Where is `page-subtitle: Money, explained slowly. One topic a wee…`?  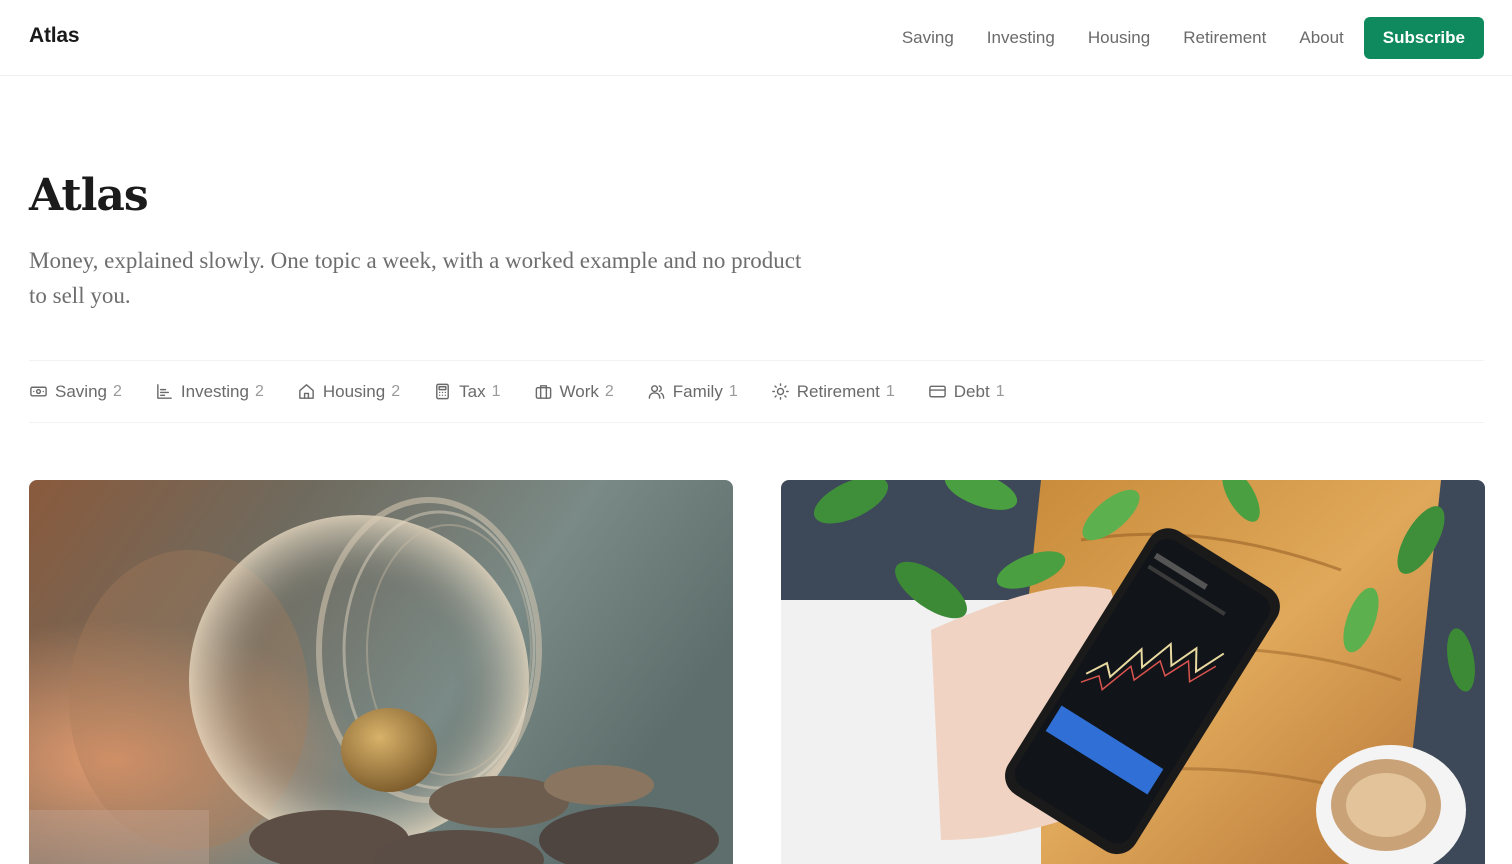 page-subtitle: Money, explained slowly. One topic a wee… is located at coordinates (415, 278).